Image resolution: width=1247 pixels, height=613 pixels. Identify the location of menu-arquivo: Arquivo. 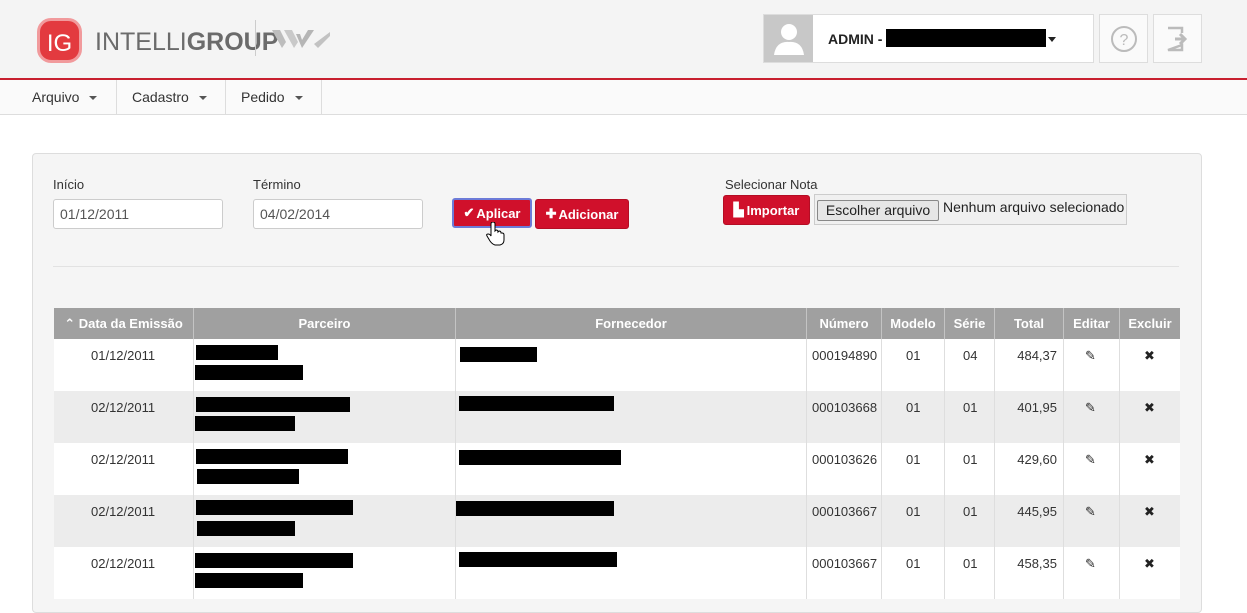
(67, 97).